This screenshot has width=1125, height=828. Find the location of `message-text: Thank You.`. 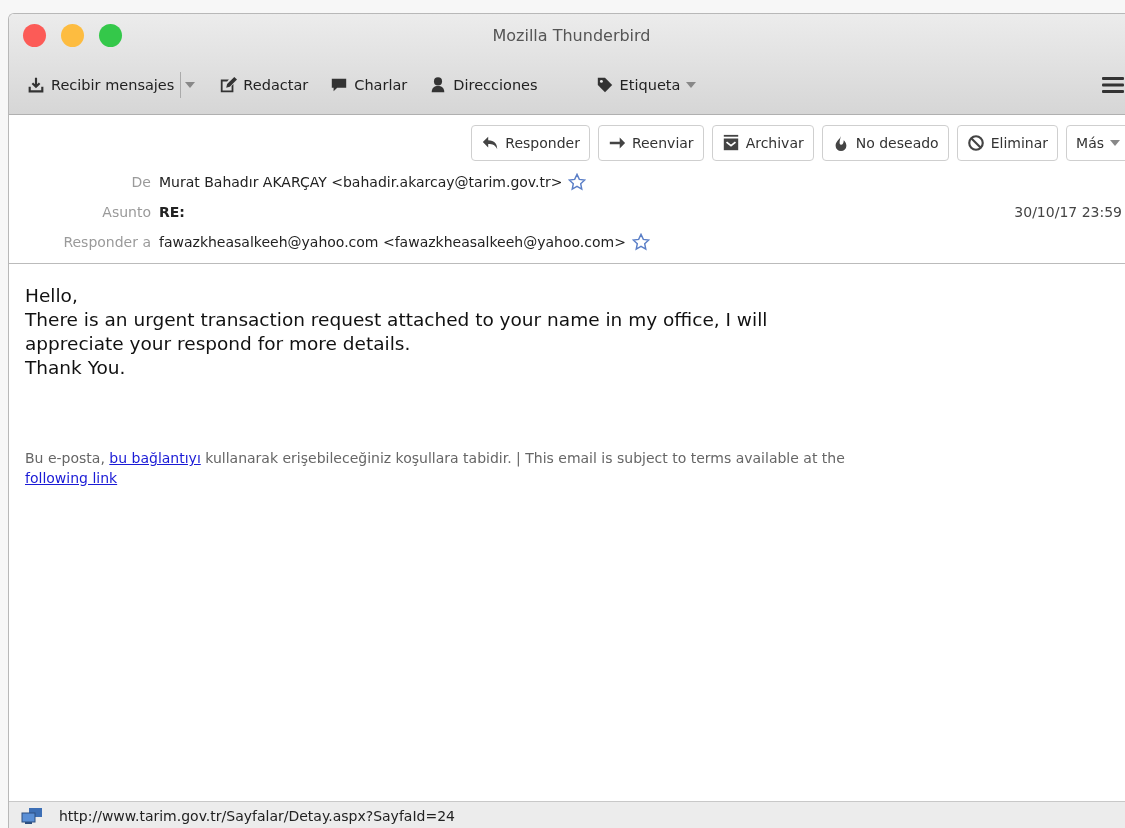

message-text: Thank You. is located at coordinates (76, 368).